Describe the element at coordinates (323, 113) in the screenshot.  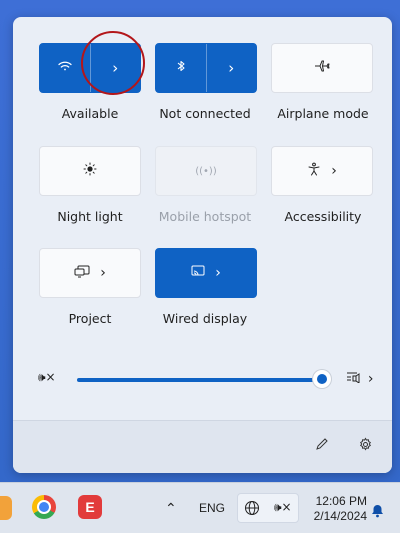
I see `airplane-mode-label: Airplane mode` at that location.